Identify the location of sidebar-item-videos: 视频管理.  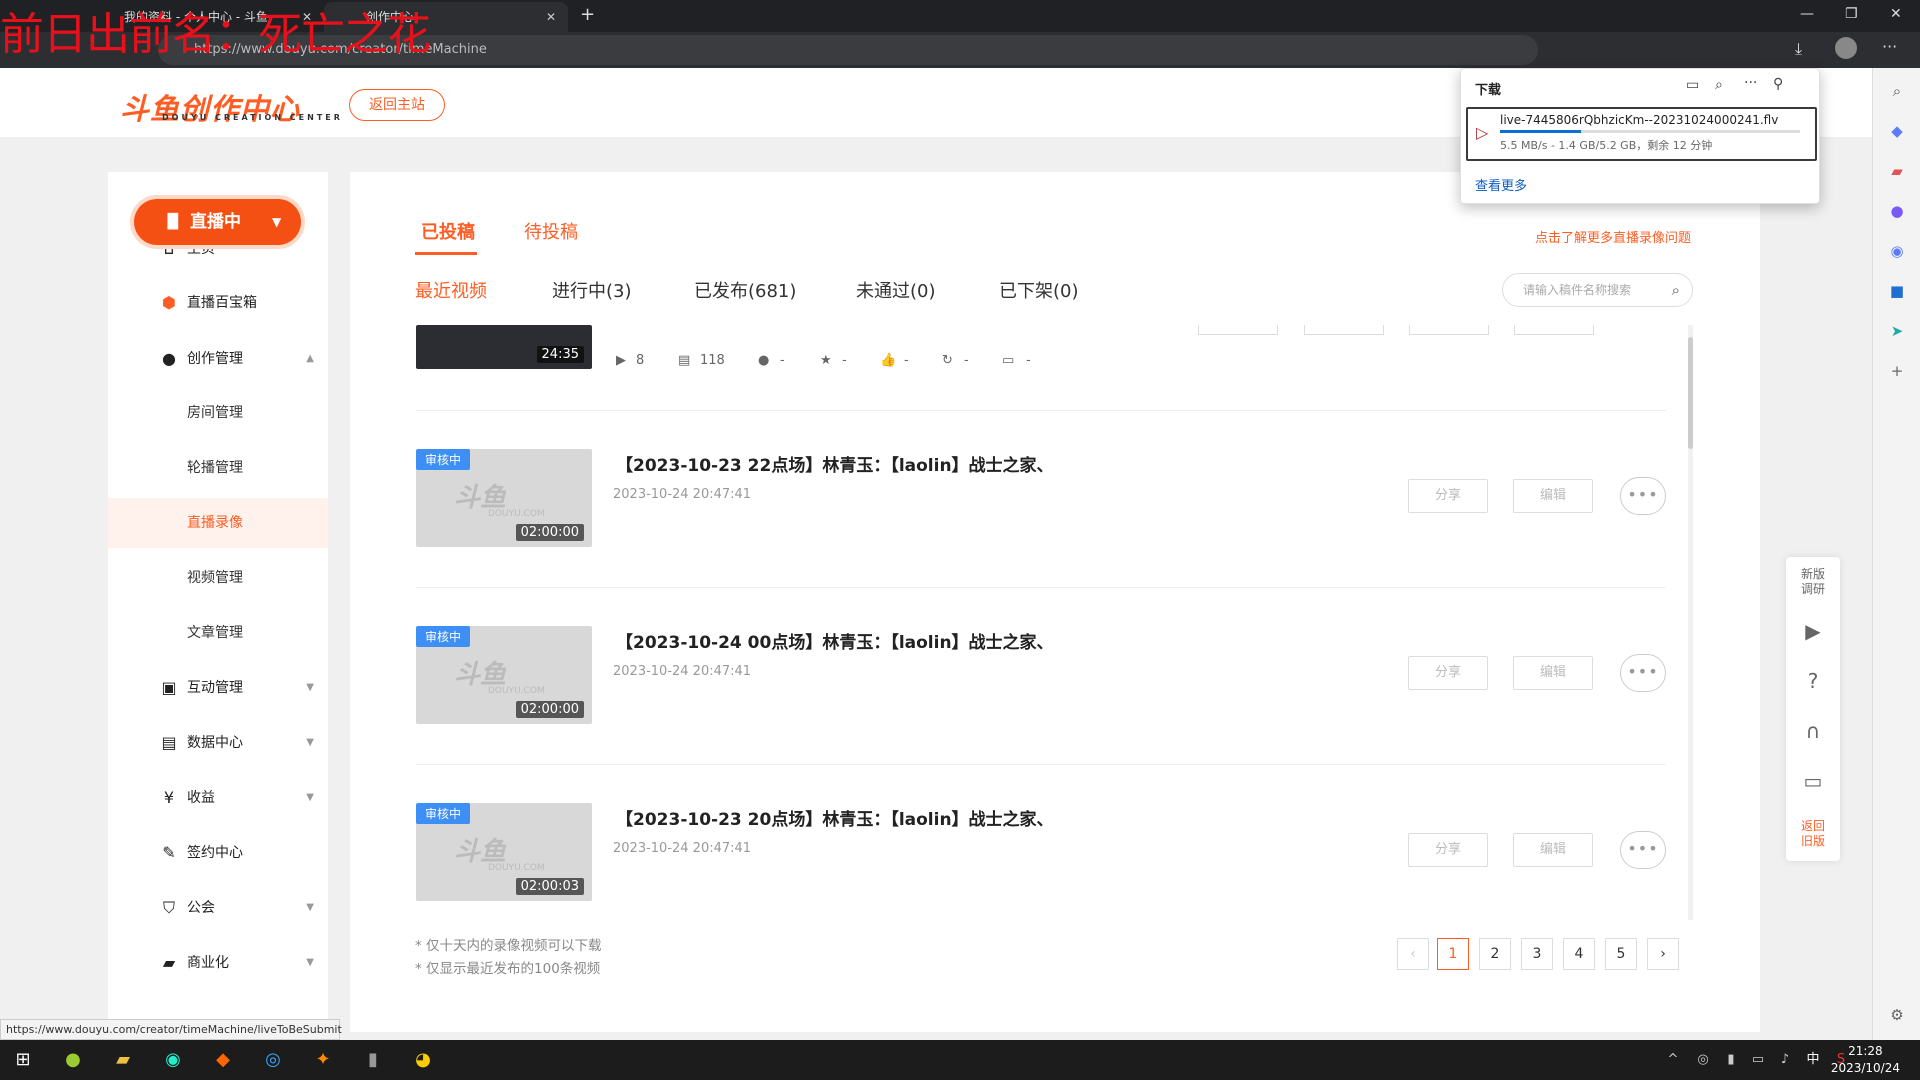
(218, 578).